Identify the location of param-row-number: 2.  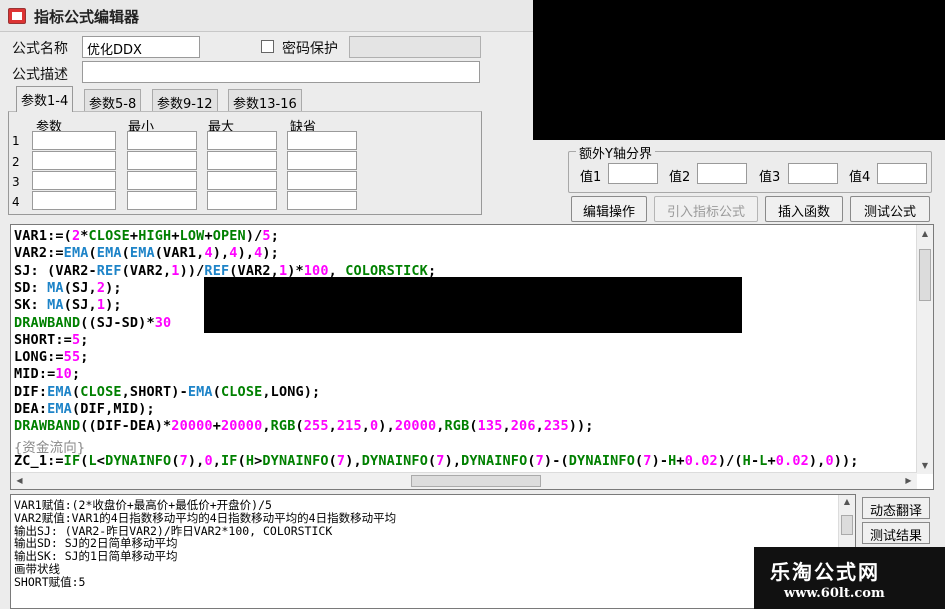
(16, 162).